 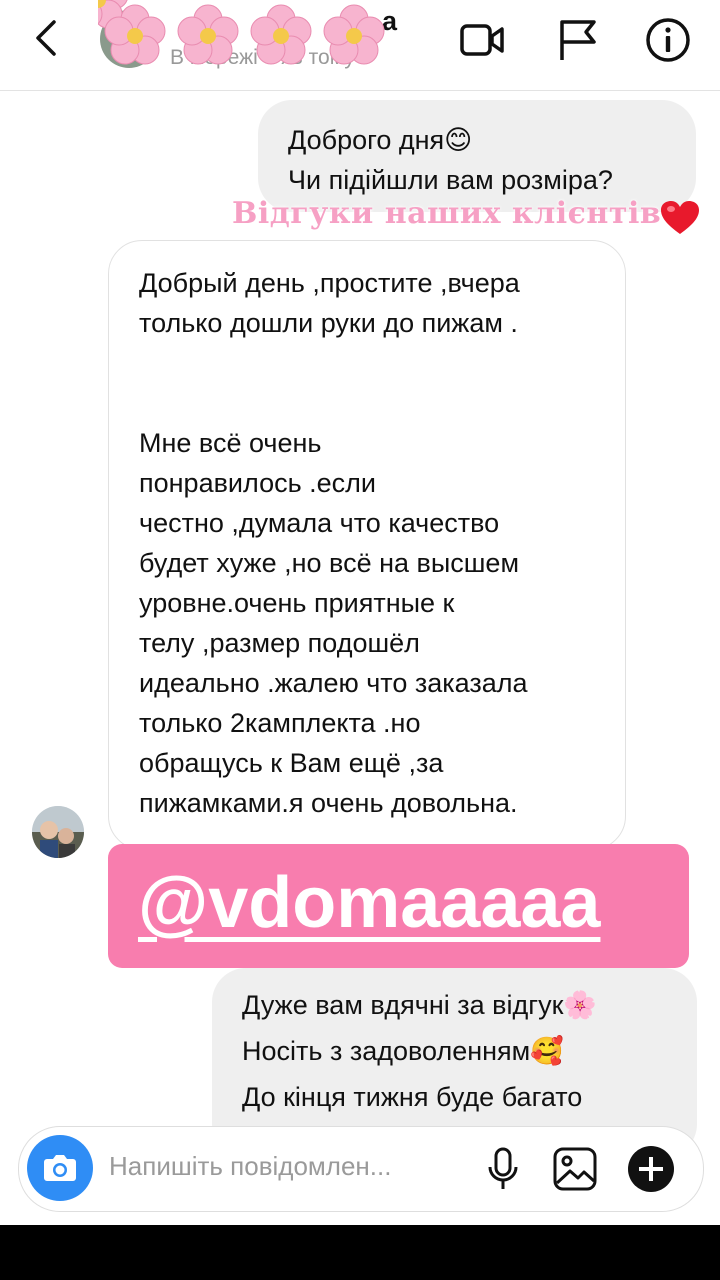 What do you see at coordinates (48, 38) in the screenshot?
I see `back-arrow-icon` at bounding box center [48, 38].